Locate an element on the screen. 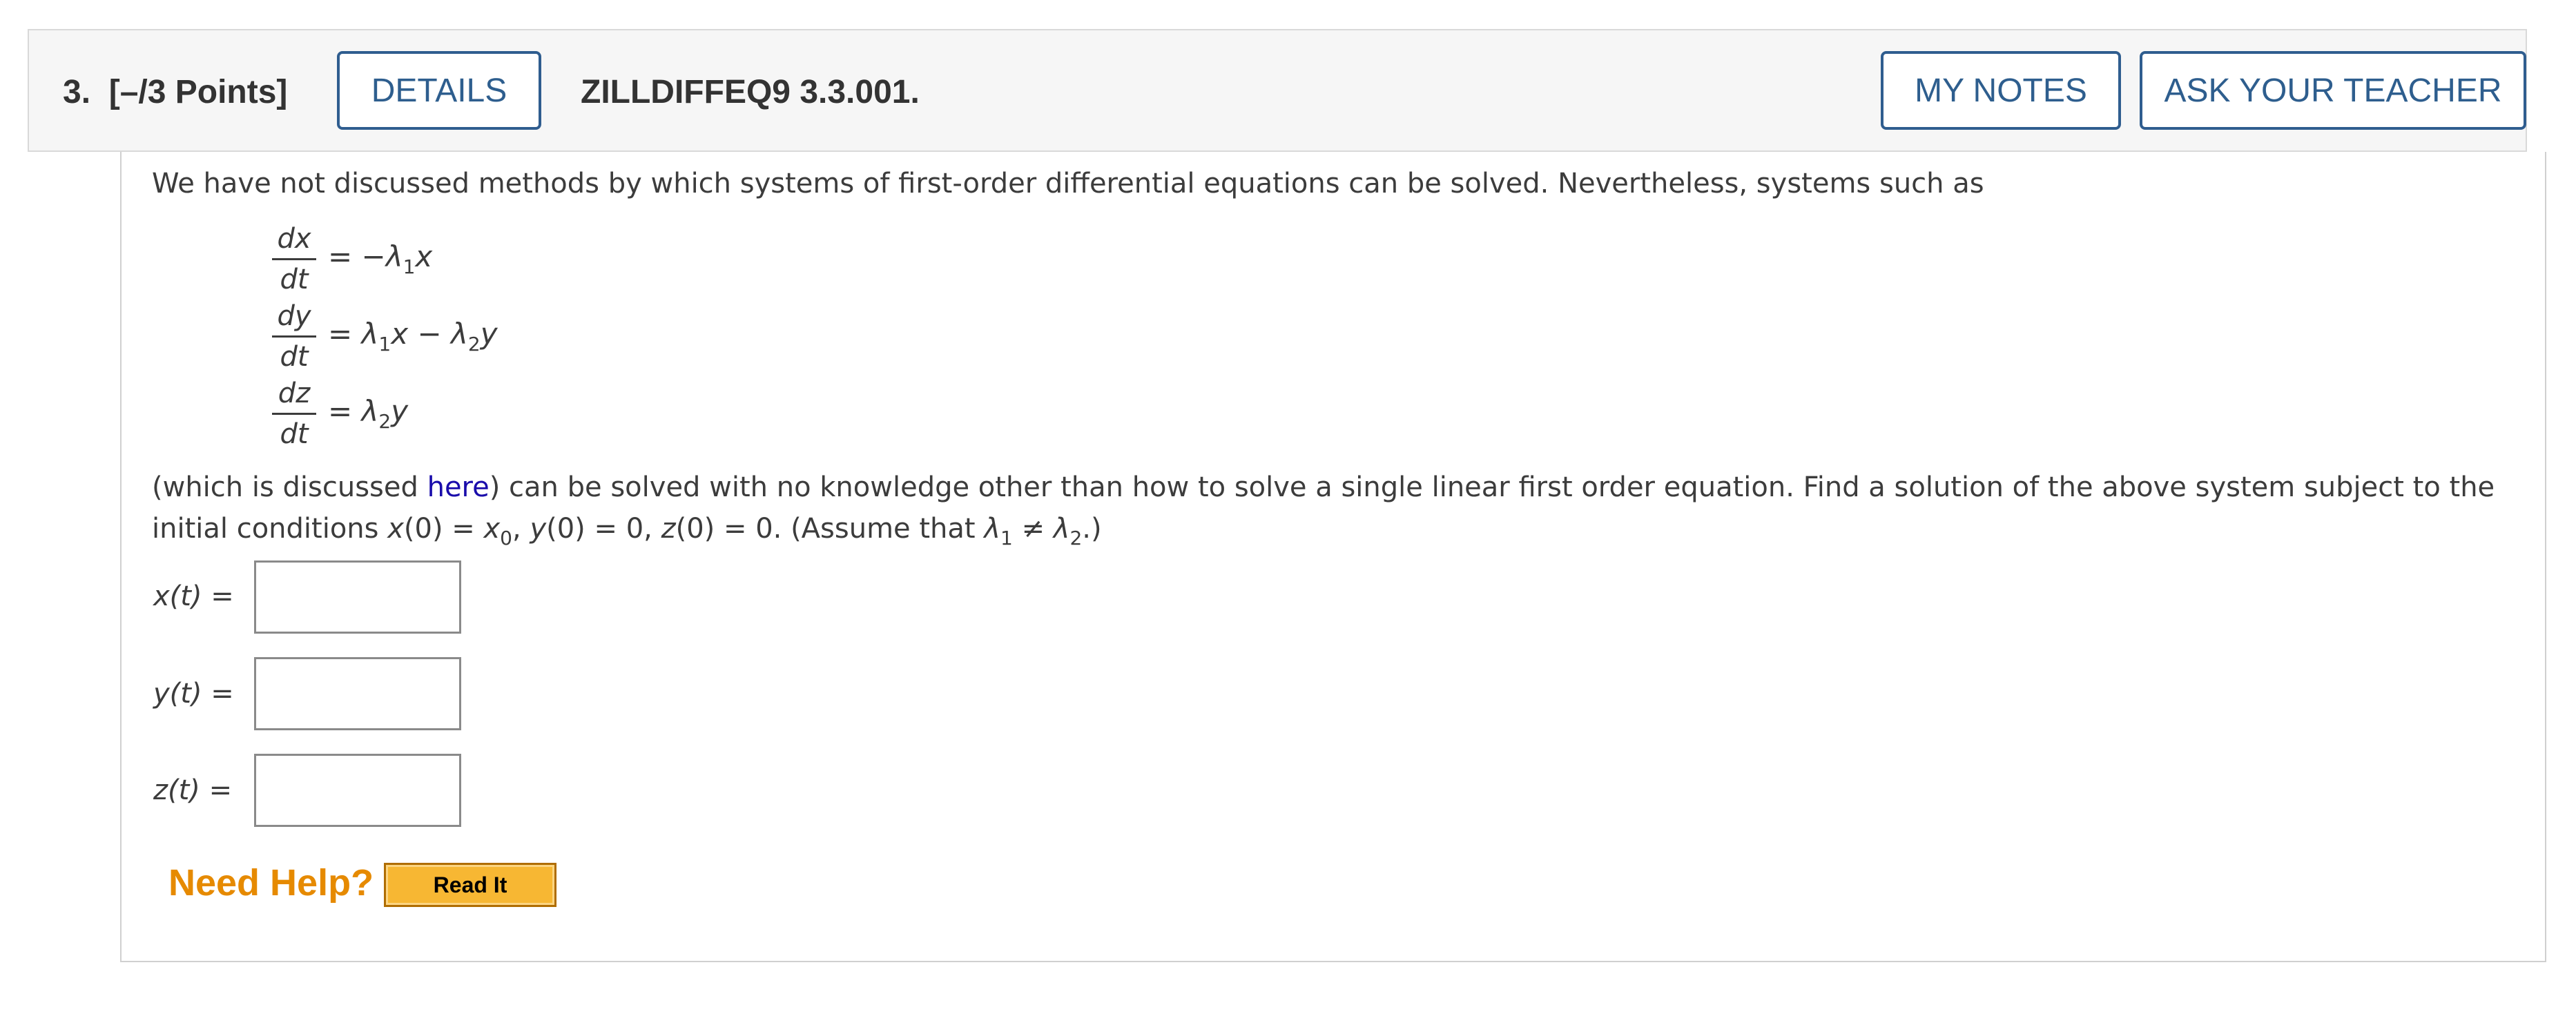  answer-input-z is located at coordinates (357, 790).